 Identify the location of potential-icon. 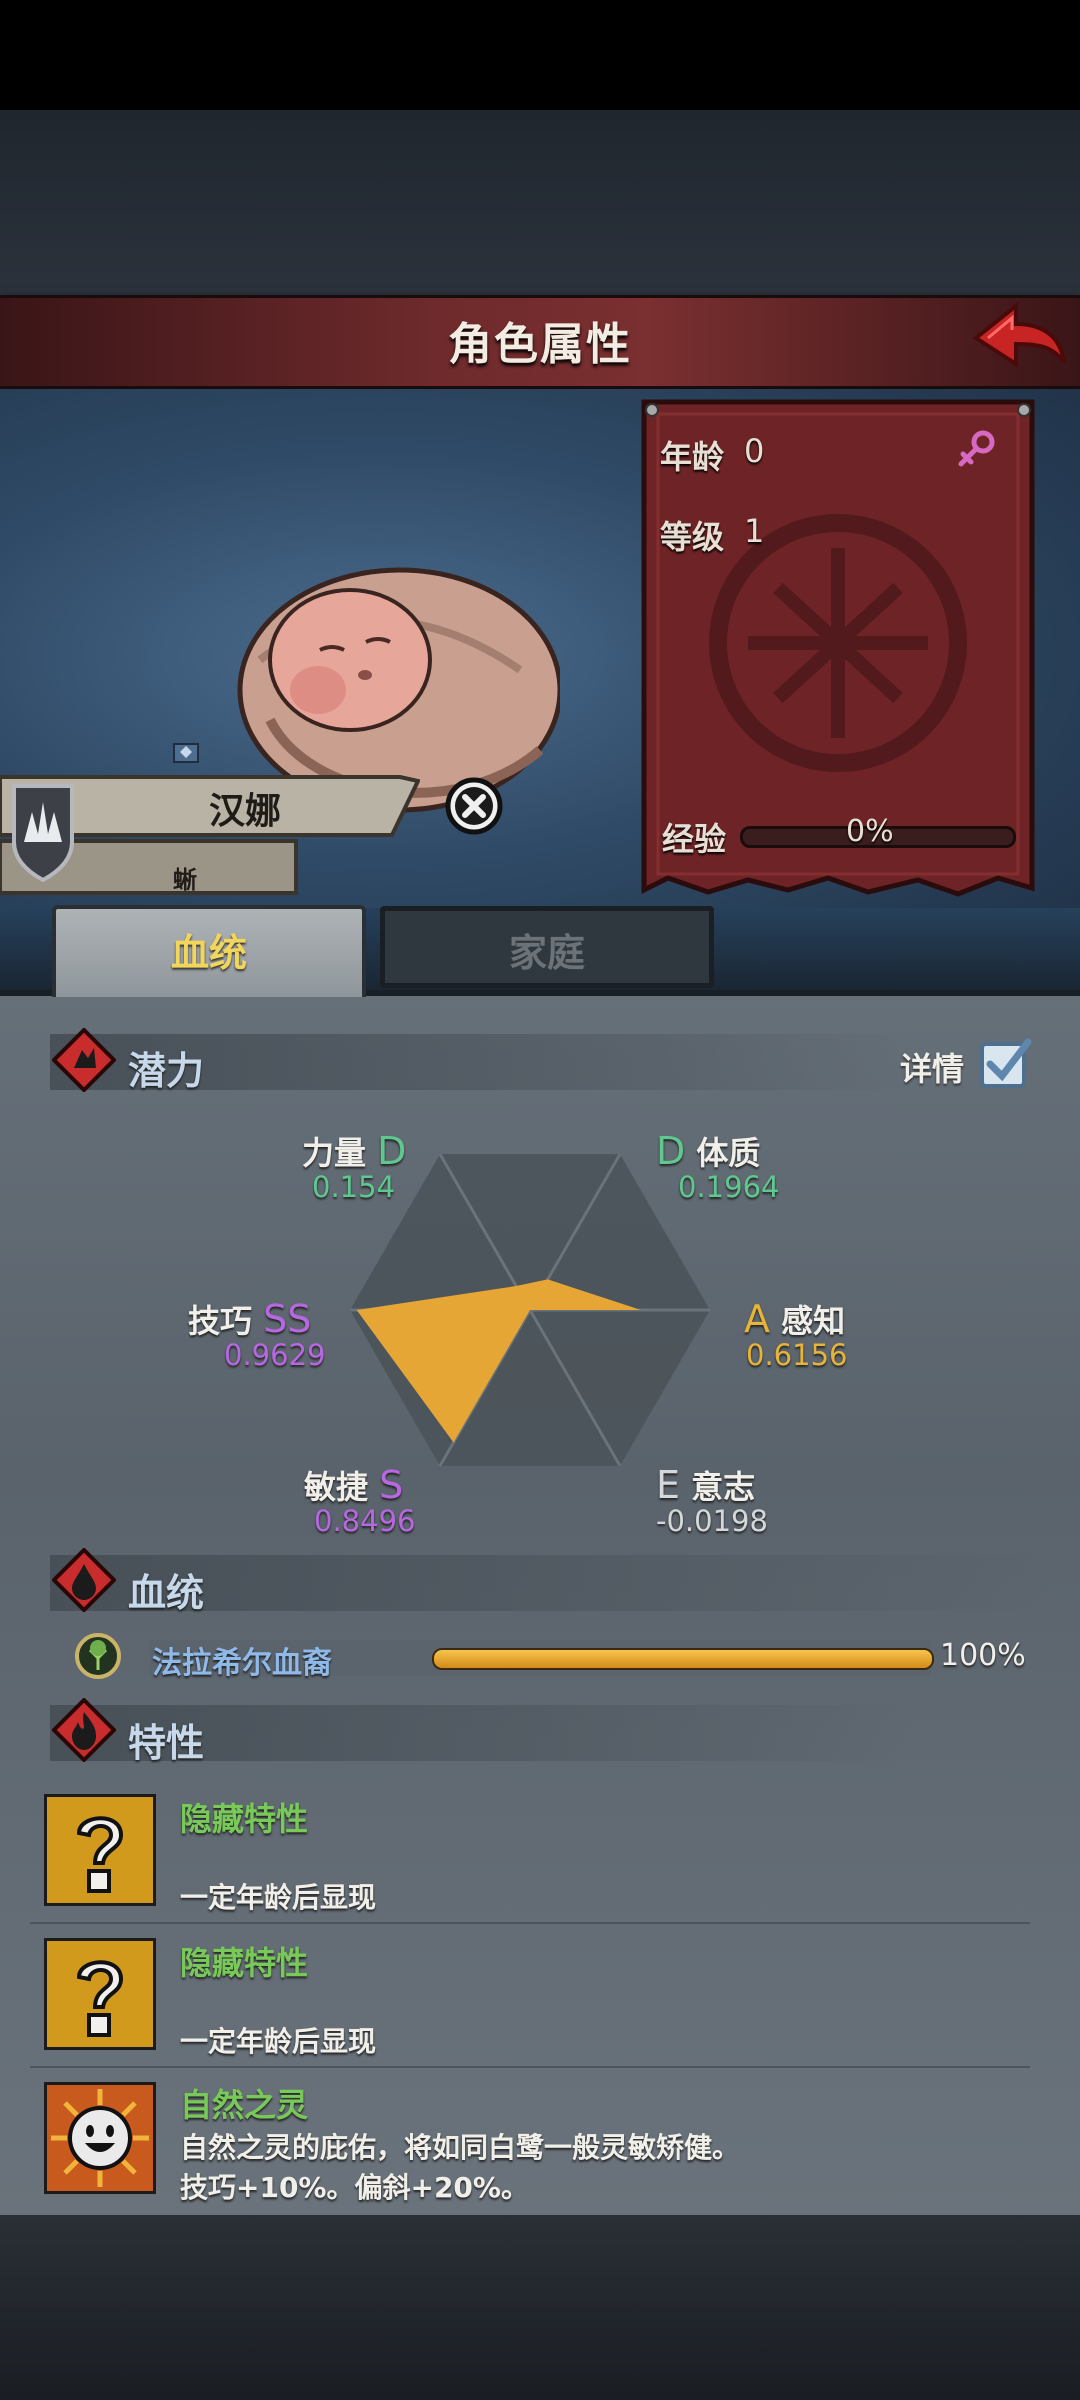
(84, 1060).